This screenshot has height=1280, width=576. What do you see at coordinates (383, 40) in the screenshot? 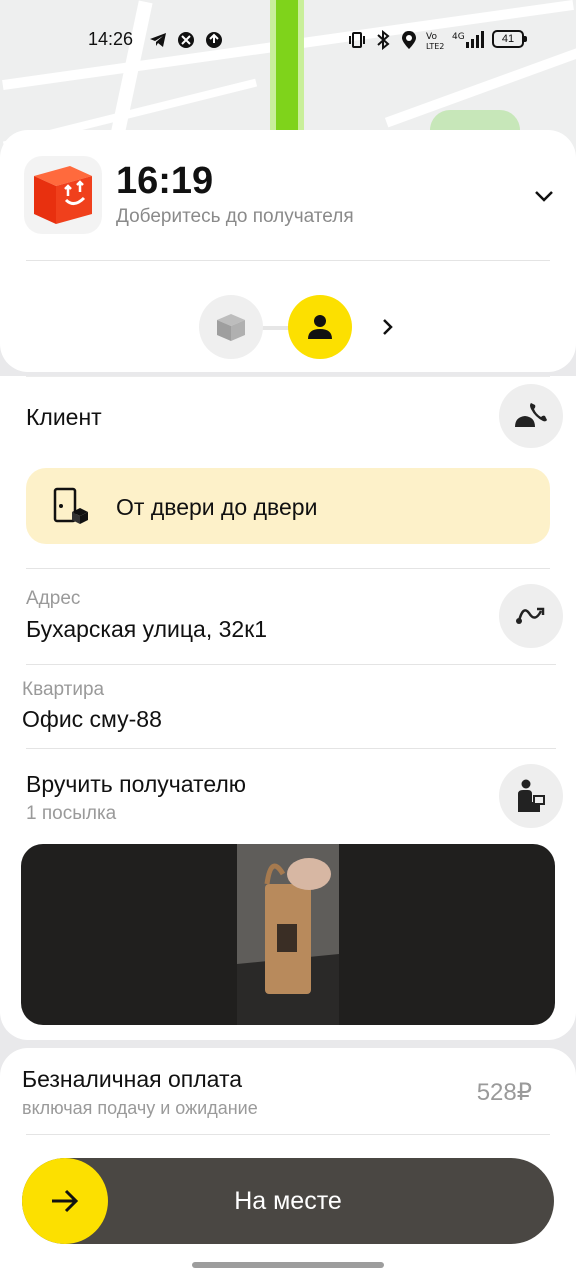
I see `bluetooth-icon` at bounding box center [383, 40].